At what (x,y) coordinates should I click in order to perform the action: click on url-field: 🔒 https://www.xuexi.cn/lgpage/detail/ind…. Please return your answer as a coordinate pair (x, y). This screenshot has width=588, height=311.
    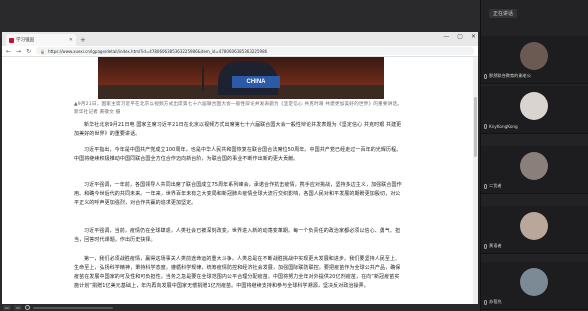
    Looking at the image, I should click on (255, 51).